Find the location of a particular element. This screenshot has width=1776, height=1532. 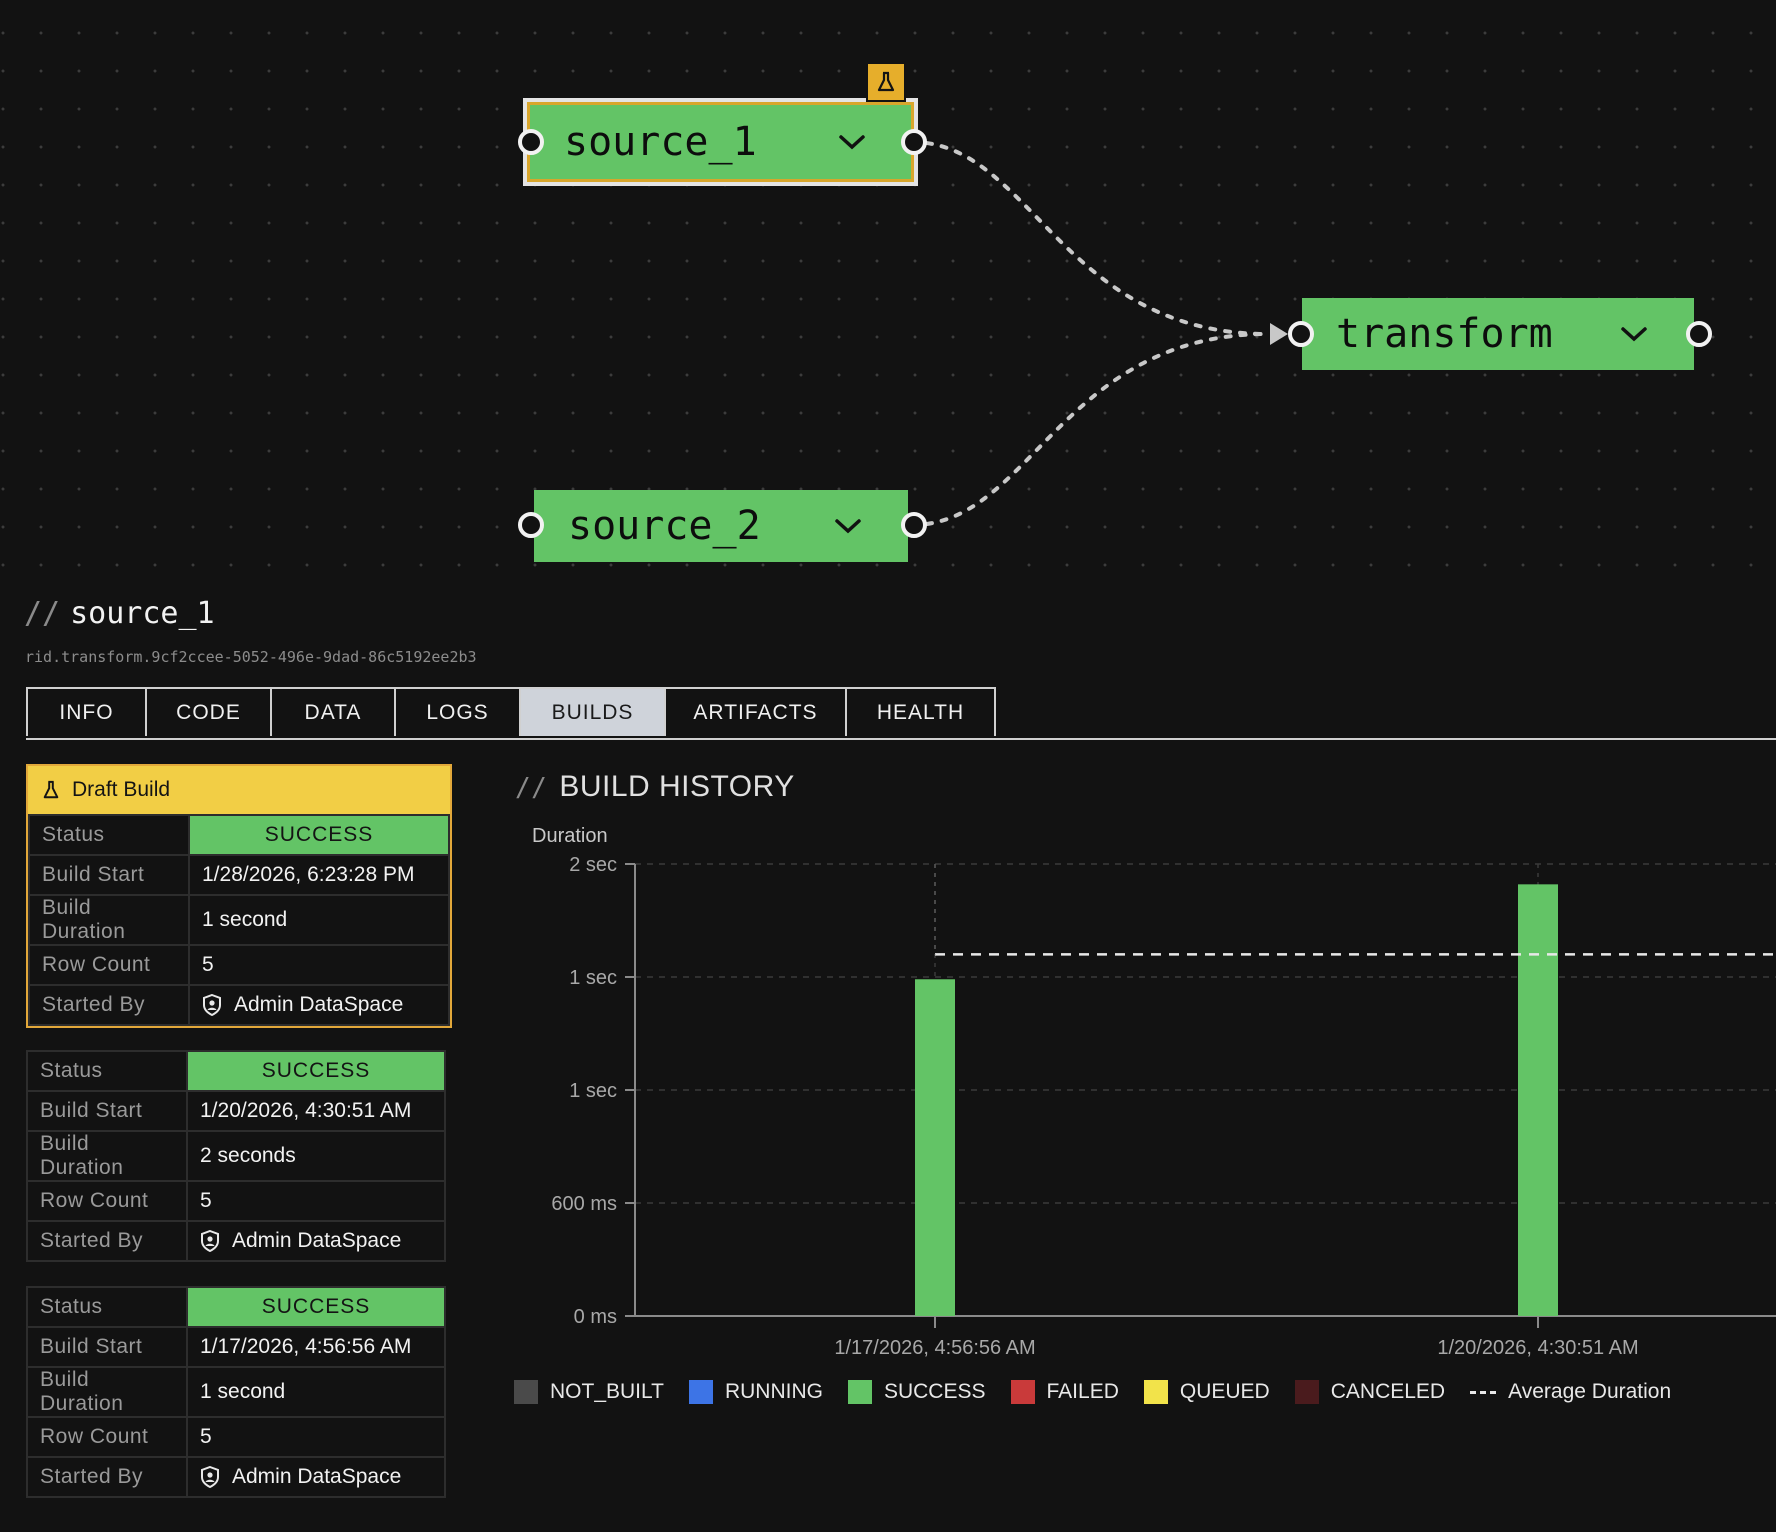

build-duration-value: 2 seconds is located at coordinates (316, 1156).